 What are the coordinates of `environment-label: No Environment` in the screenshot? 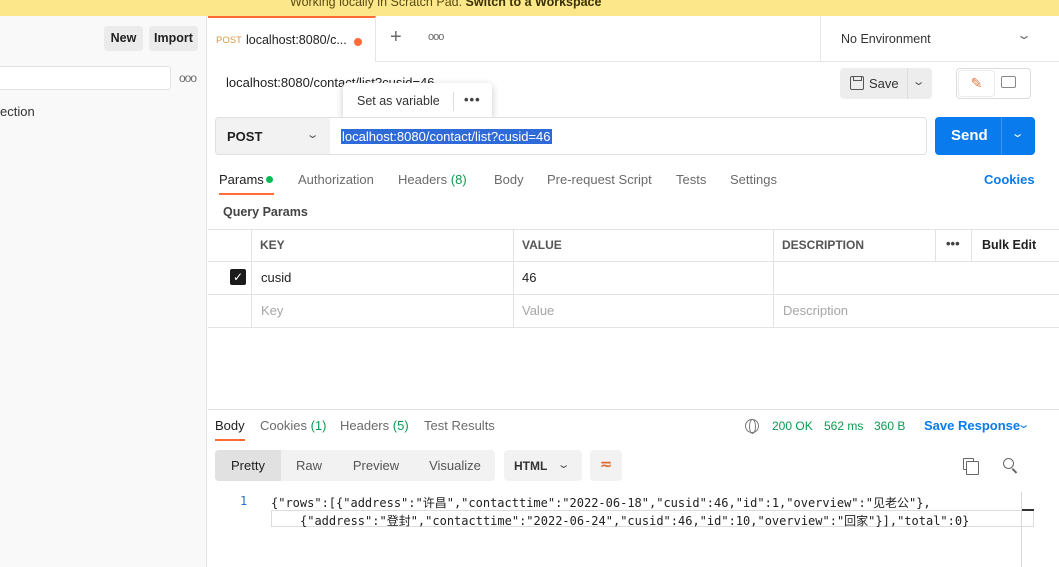 It's located at (886, 39).